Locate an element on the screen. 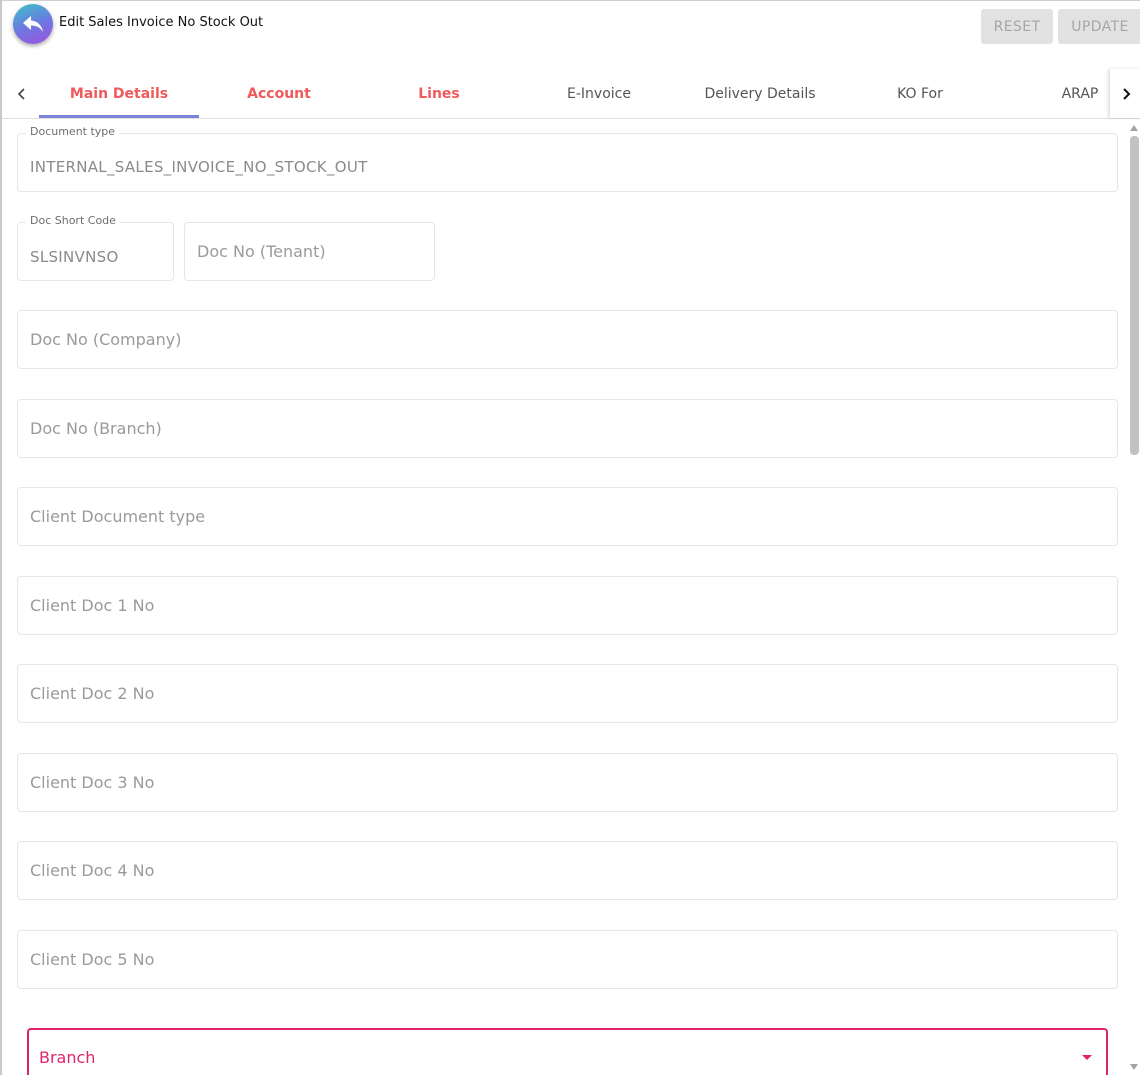  chevron-left-icon is located at coordinates (21, 93).